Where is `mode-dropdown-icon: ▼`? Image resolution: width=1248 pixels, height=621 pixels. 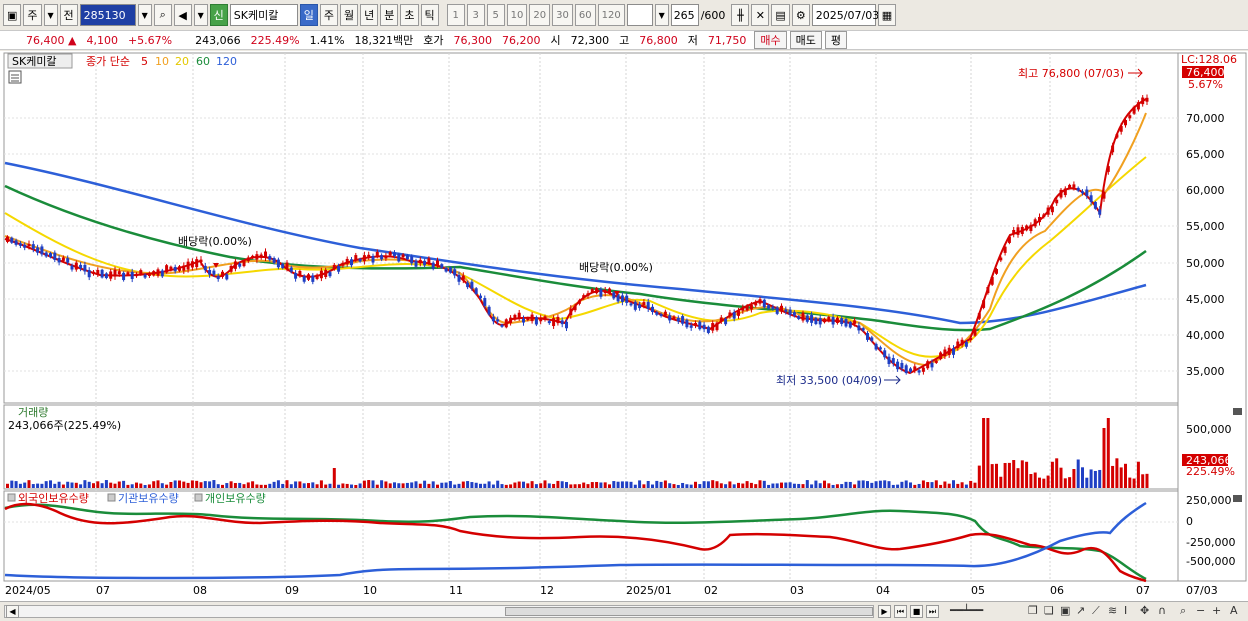
mode-dropdown-icon: ▼ is located at coordinates (50, 15).